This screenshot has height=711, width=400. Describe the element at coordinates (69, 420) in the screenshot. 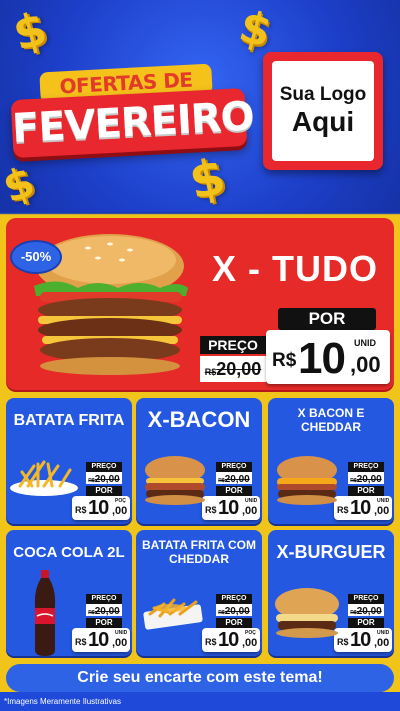

I see `product-name: BATATA FRITA` at that location.